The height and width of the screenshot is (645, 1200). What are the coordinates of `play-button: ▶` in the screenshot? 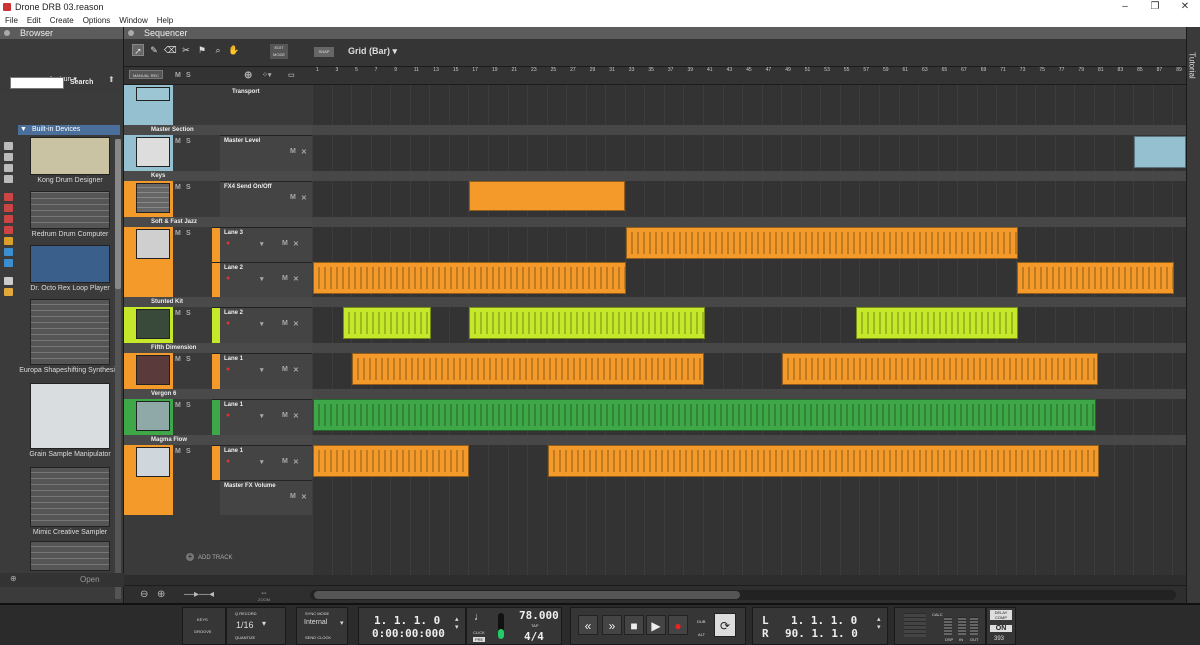 It's located at (656, 625).